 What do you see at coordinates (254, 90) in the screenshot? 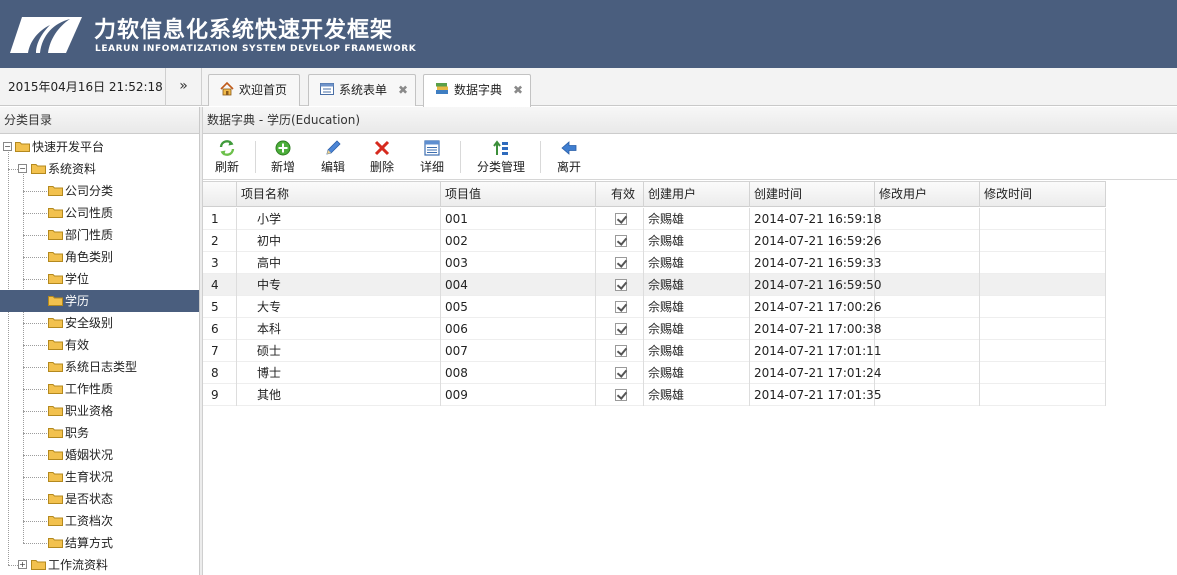
I see `tab-welcome-home: 欢迎首页` at bounding box center [254, 90].